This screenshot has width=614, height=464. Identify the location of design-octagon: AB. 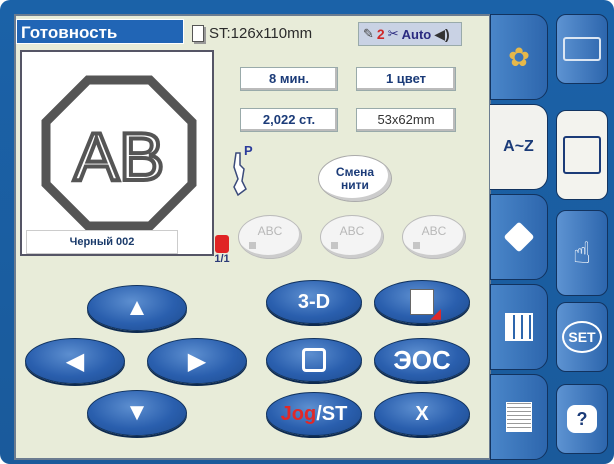
(119, 152).